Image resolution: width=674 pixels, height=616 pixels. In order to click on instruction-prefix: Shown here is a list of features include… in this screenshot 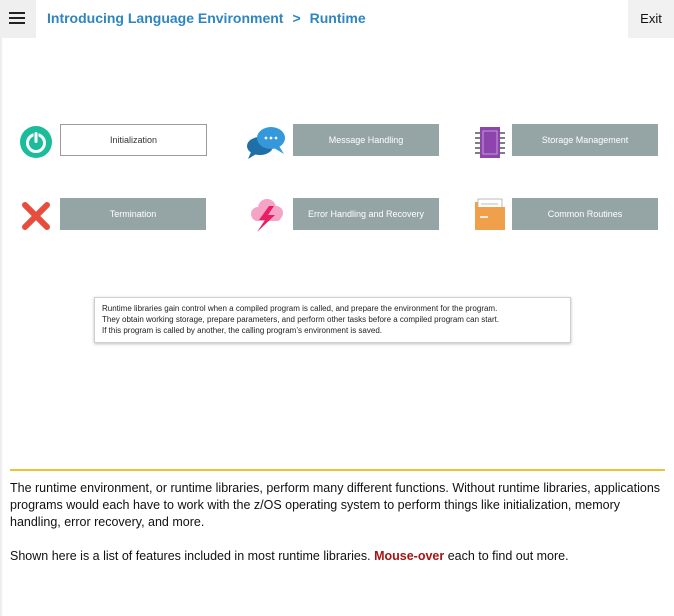, I will do `click(192, 556)`.